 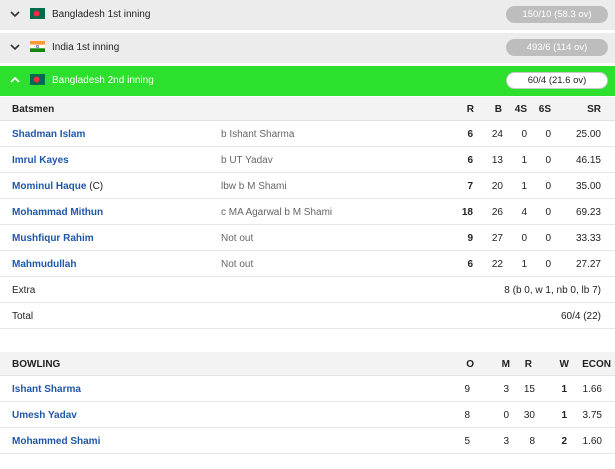 I want to click on extras-value: 8 (b 0, w 1, nb 0, lb 7), so click(x=552, y=290).